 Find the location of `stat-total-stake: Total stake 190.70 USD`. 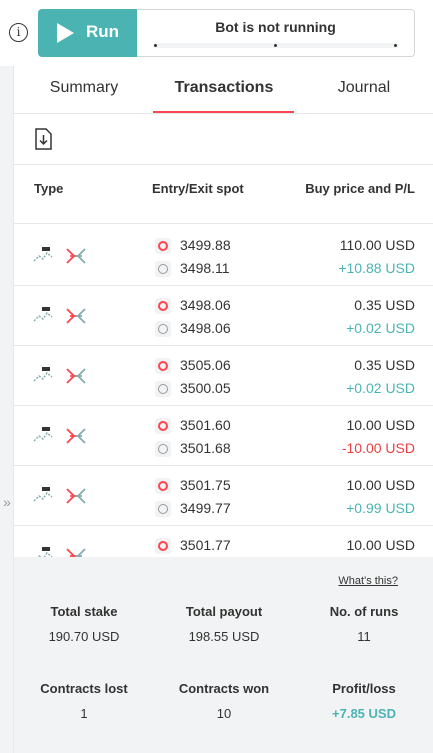

stat-total-stake: Total stake 190.70 USD is located at coordinates (84, 624).